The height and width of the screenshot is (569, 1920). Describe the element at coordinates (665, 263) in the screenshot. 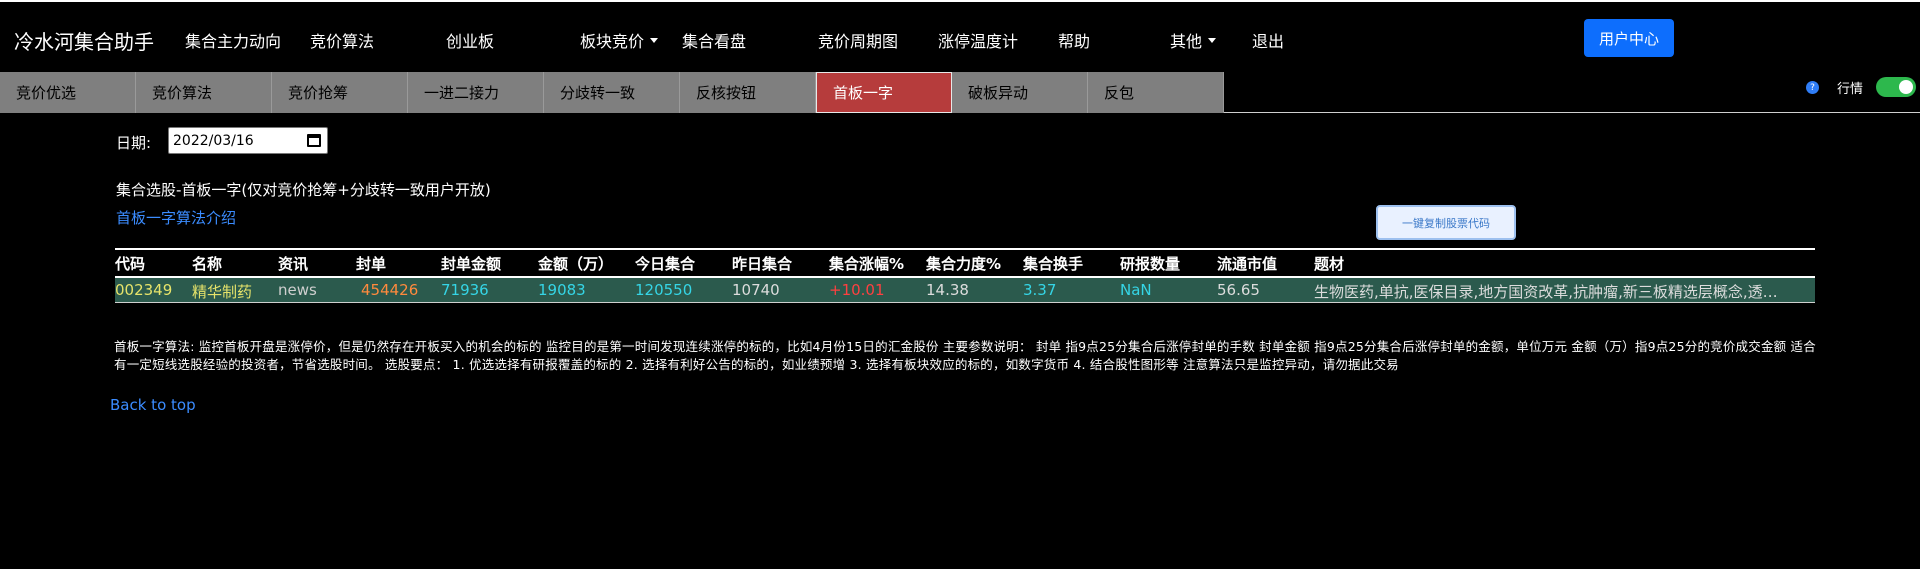

I see `col-header-today-auction: 今日集合` at that location.